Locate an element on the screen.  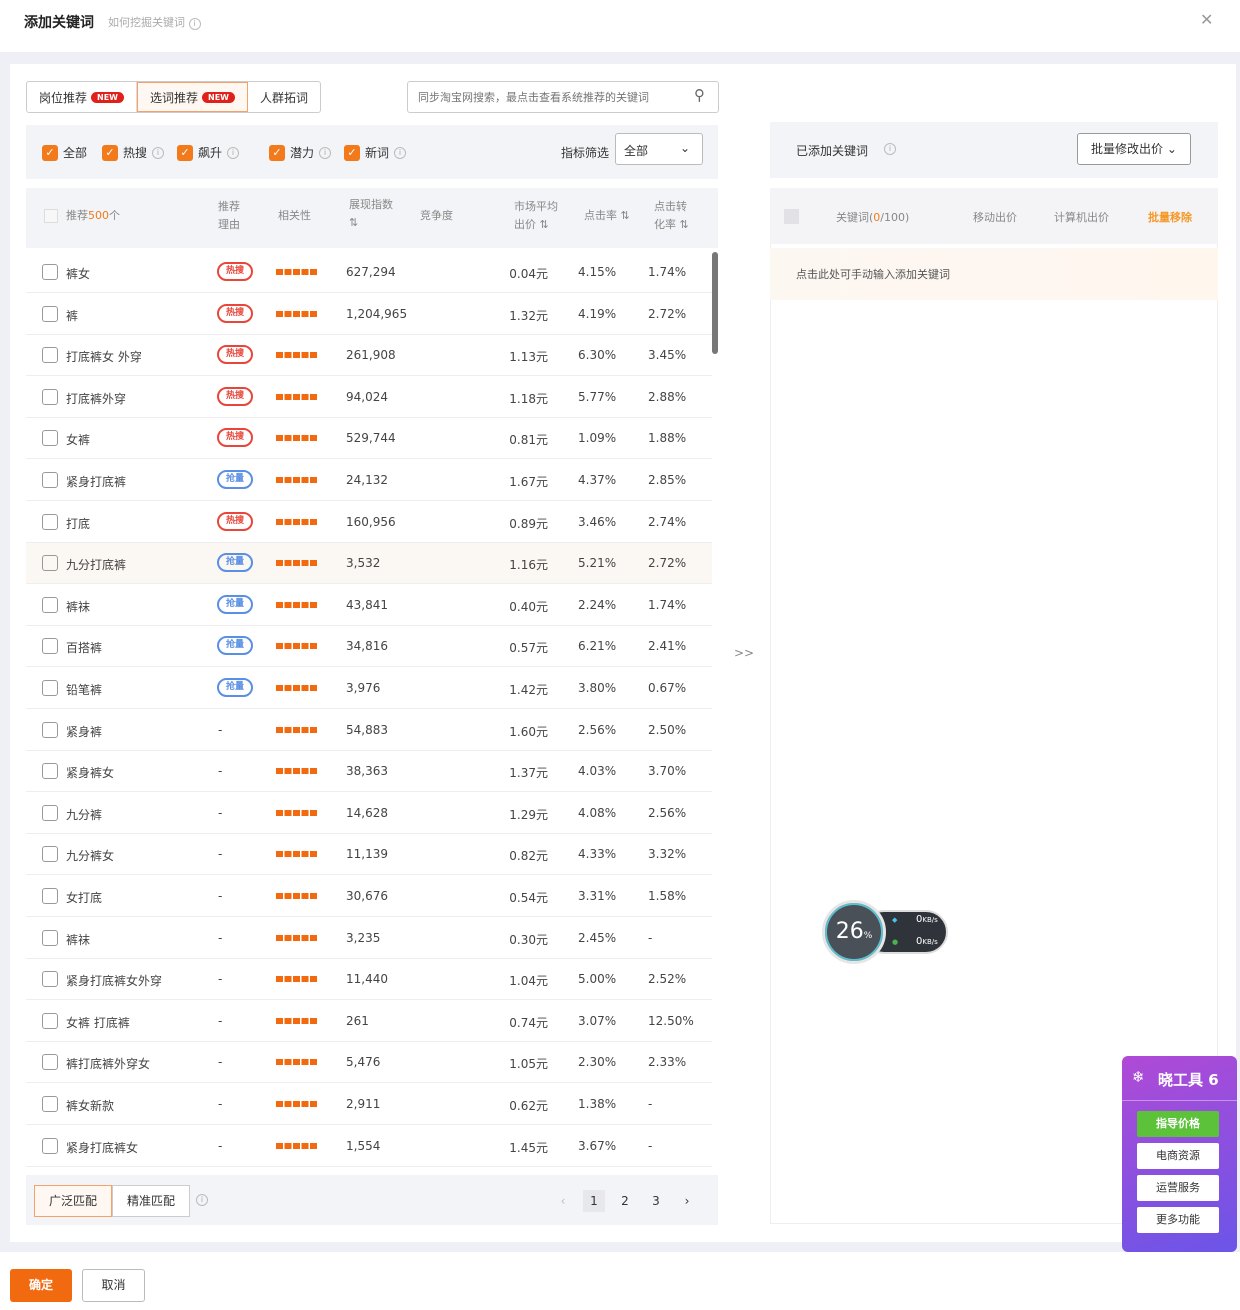
info-icon: i is located at coordinates (202, 1200).